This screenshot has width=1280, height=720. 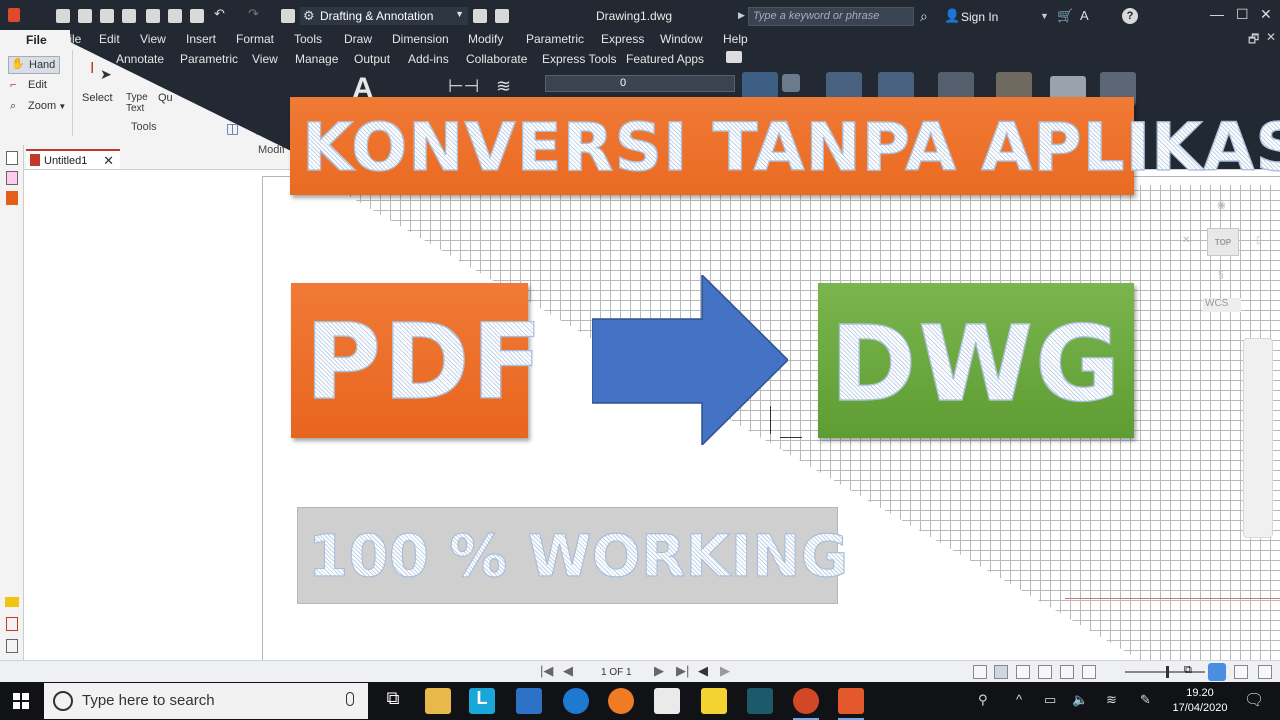 What do you see at coordinates (1065, 16) in the screenshot?
I see `cart-icon: 🛒` at bounding box center [1065, 16].